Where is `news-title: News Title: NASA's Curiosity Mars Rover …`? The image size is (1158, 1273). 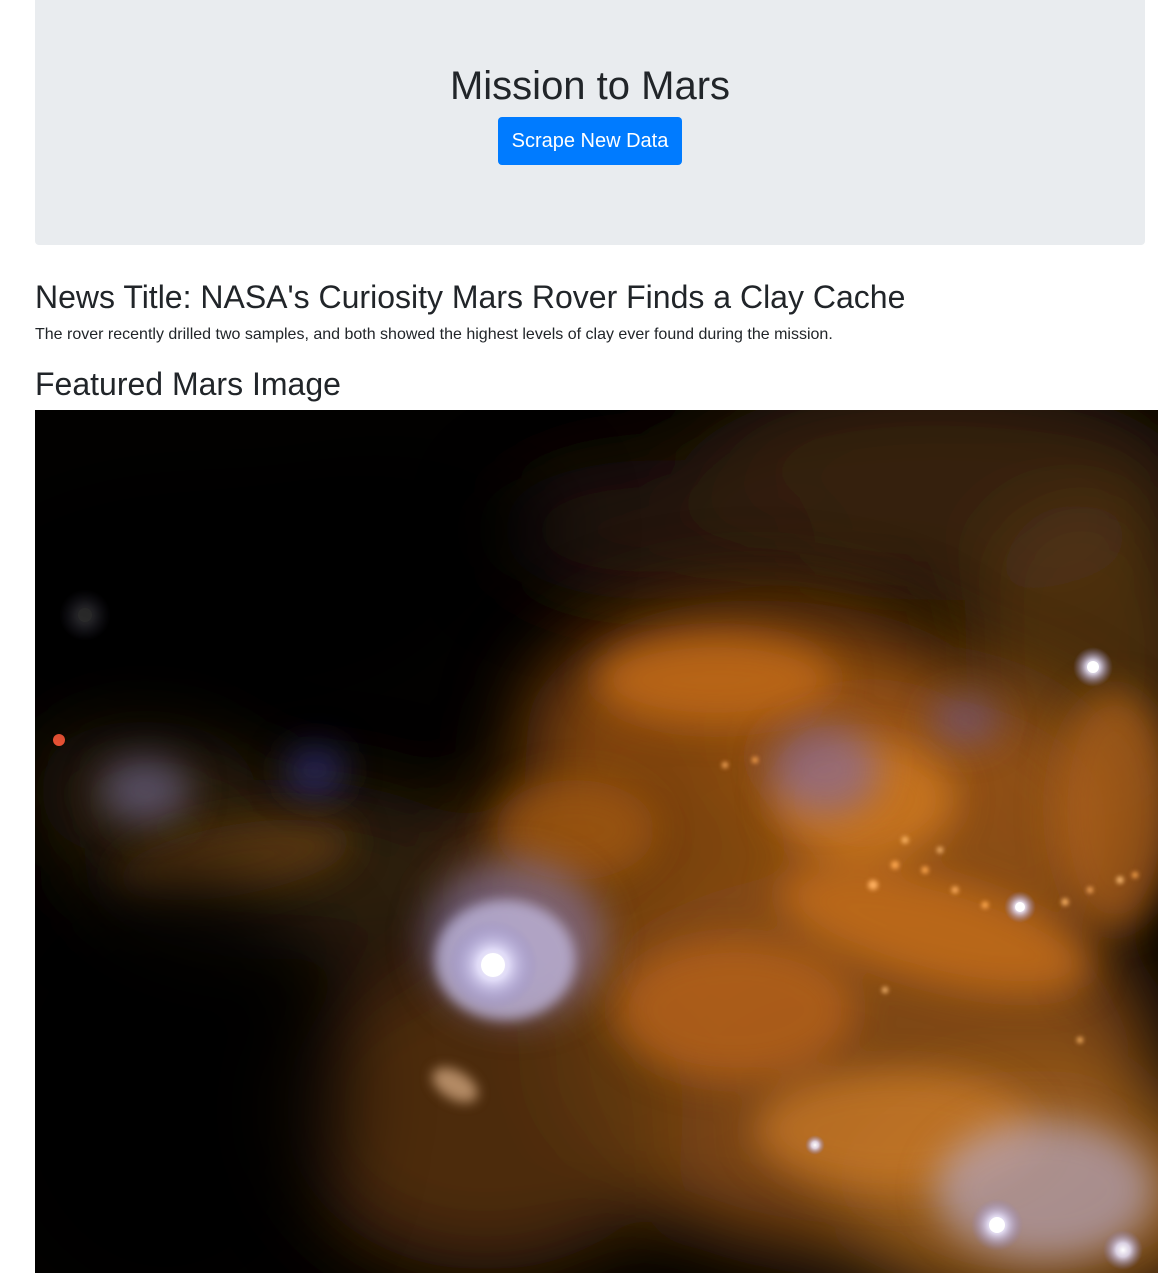
news-title: News Title: NASA's Curiosity Mars Rover … is located at coordinates (470, 297).